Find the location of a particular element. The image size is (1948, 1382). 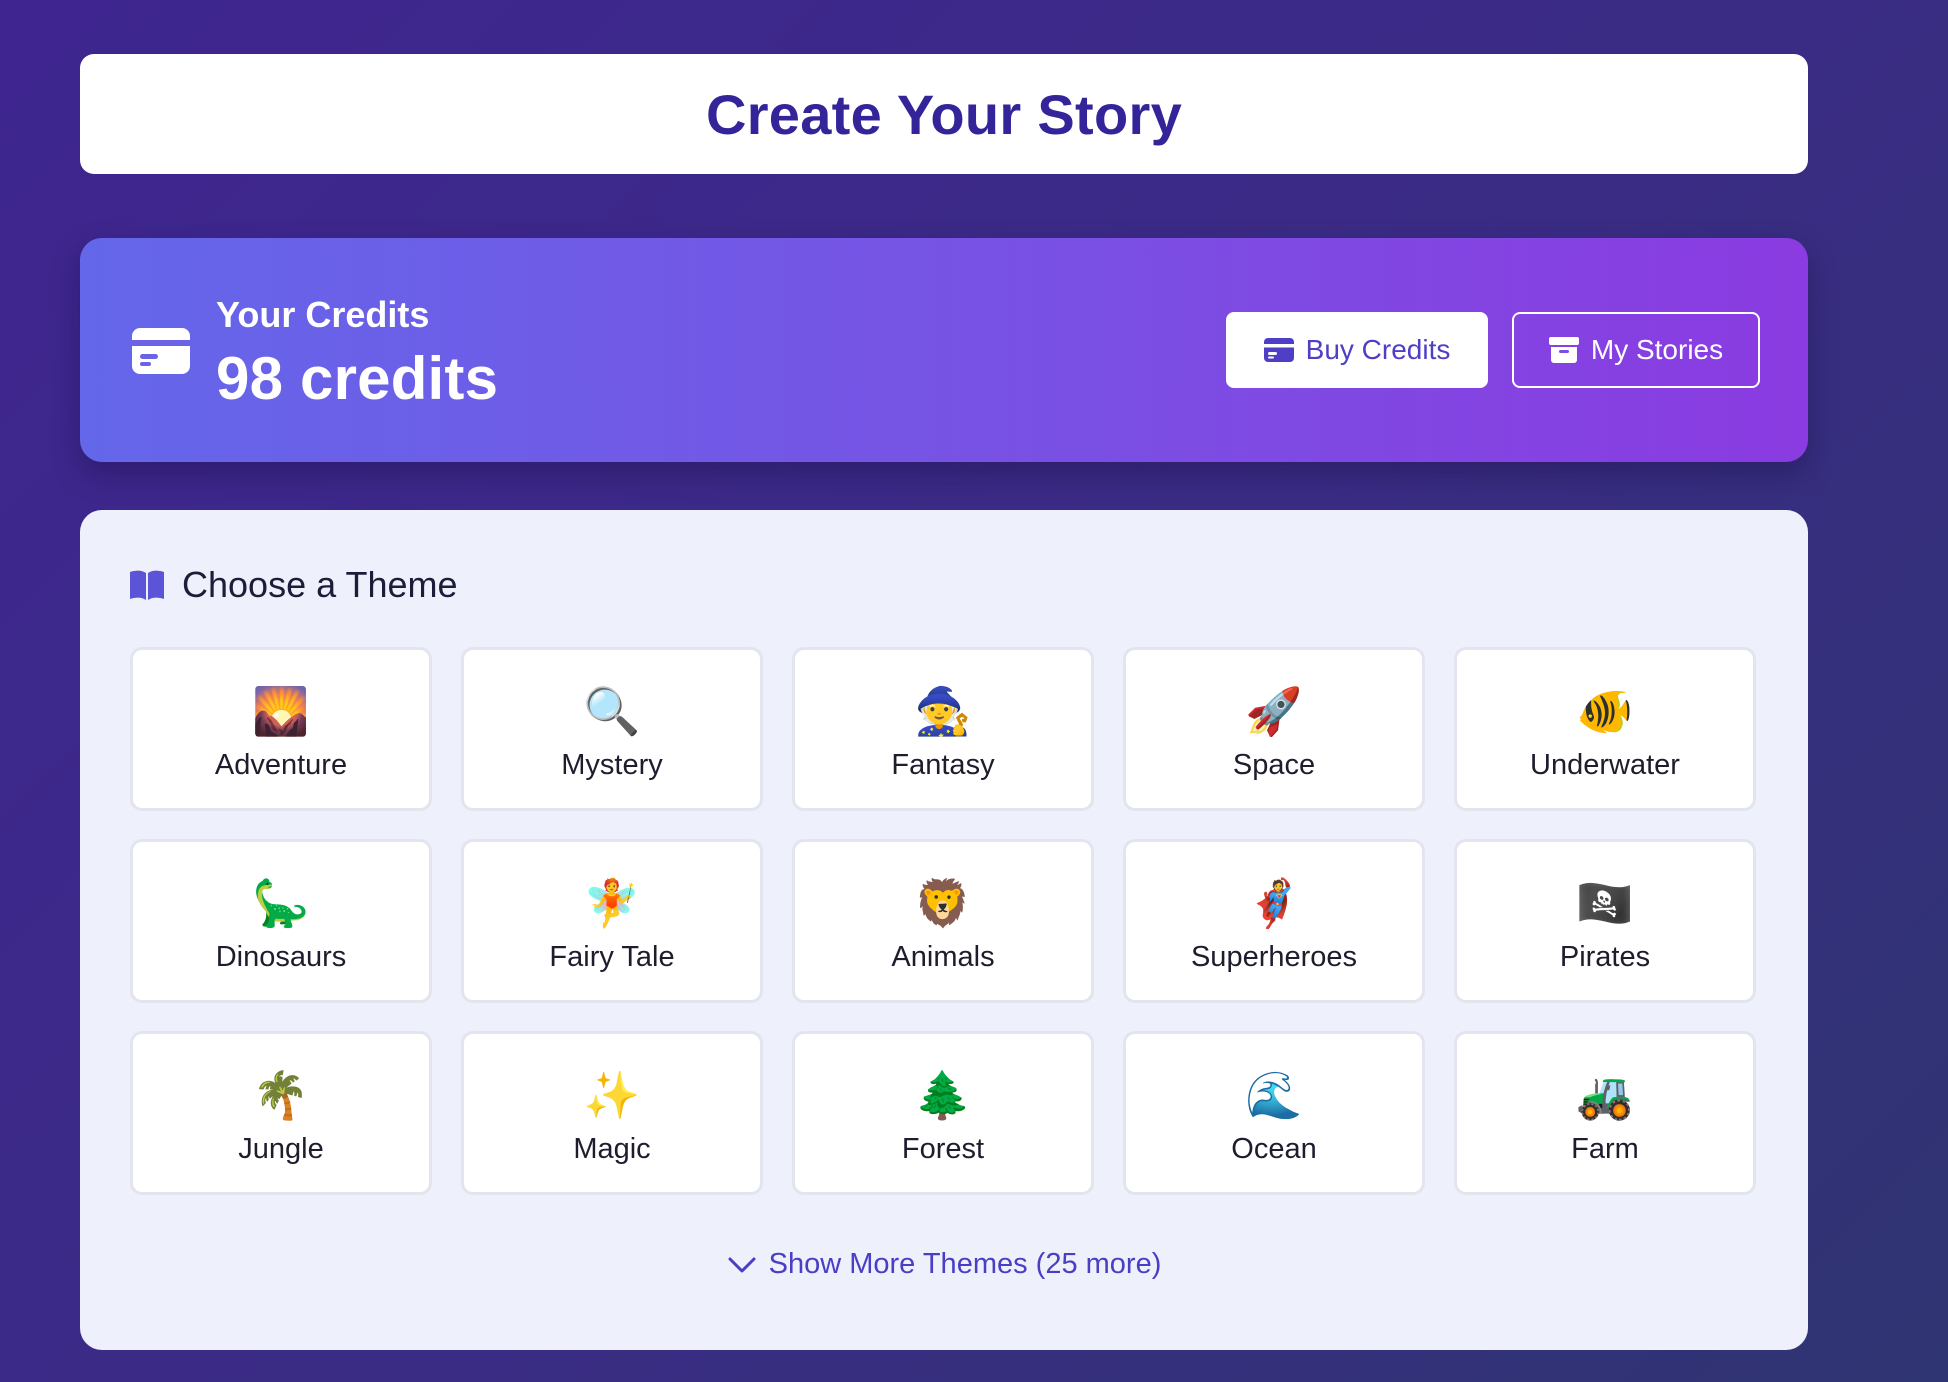

theme-card-pirates: 🏴‍☠️ Pirates is located at coordinates (1605, 921).